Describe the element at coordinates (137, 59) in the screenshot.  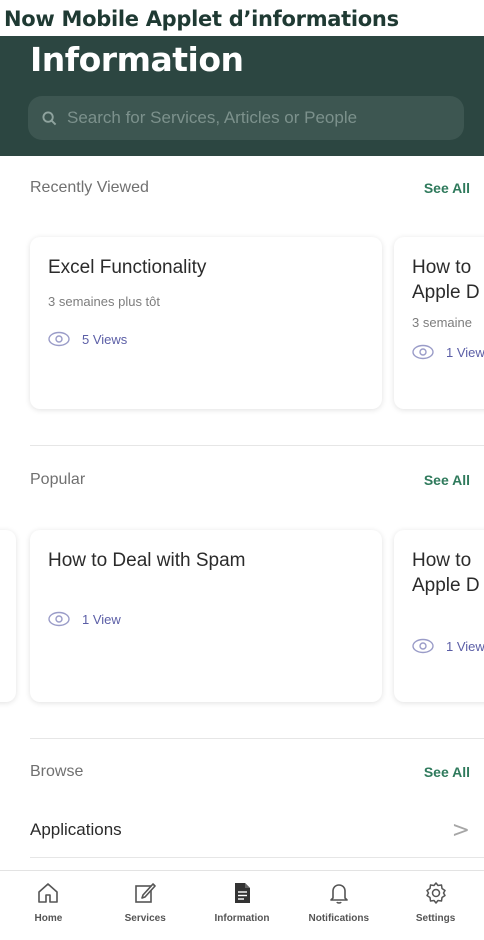
I see `page-title: Information` at that location.